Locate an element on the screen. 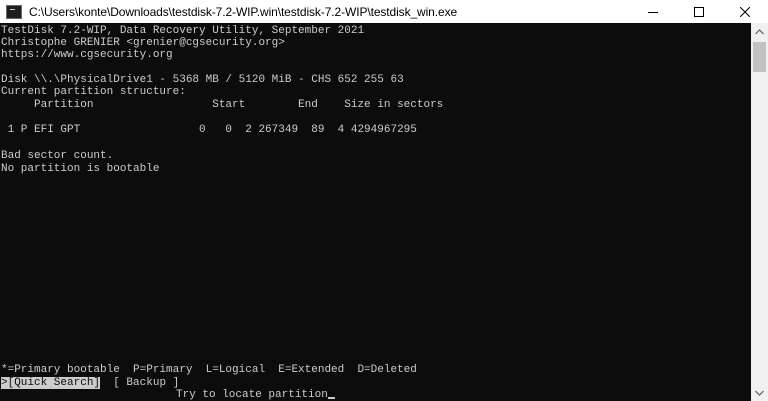 Image resolution: width=768 pixels, height=401 pixels. maximize-icon is located at coordinates (699, 11).